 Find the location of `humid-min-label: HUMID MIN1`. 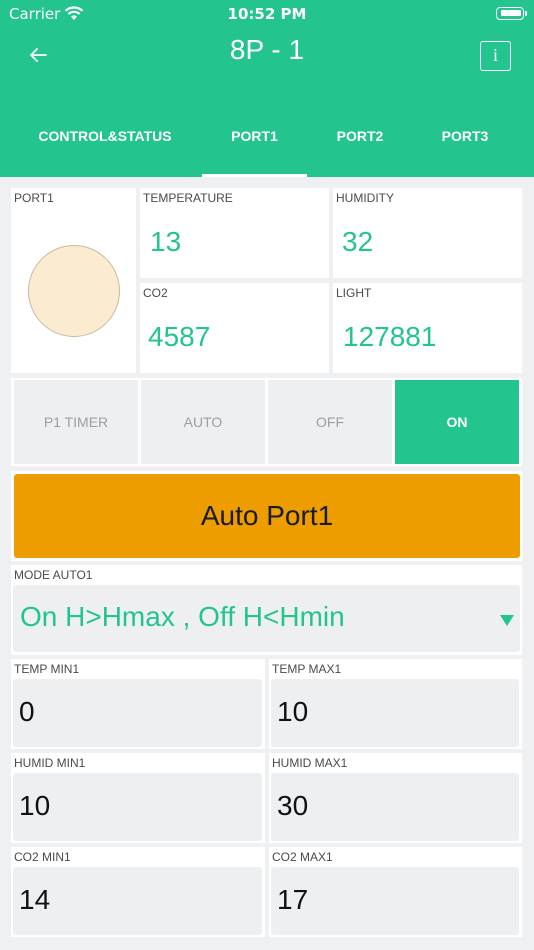

humid-min-label: HUMID MIN1 is located at coordinates (50, 763).